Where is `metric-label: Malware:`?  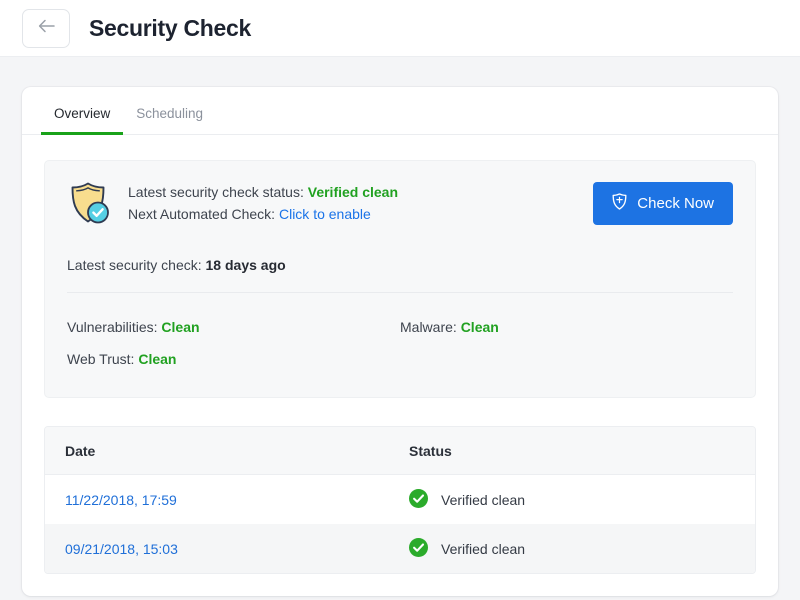
metric-label: Malware: is located at coordinates (428, 327).